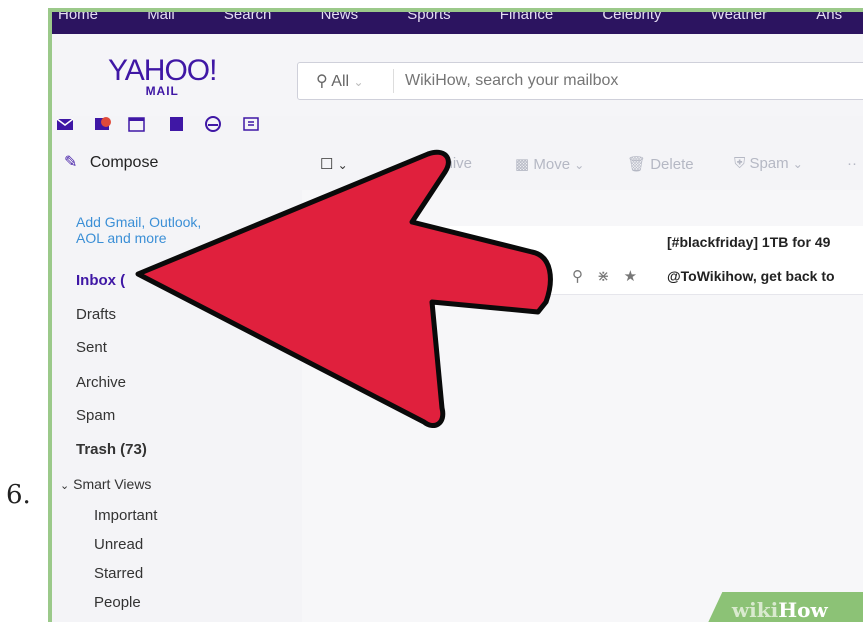 The image size is (863, 622). I want to click on search-input, so click(633, 81).